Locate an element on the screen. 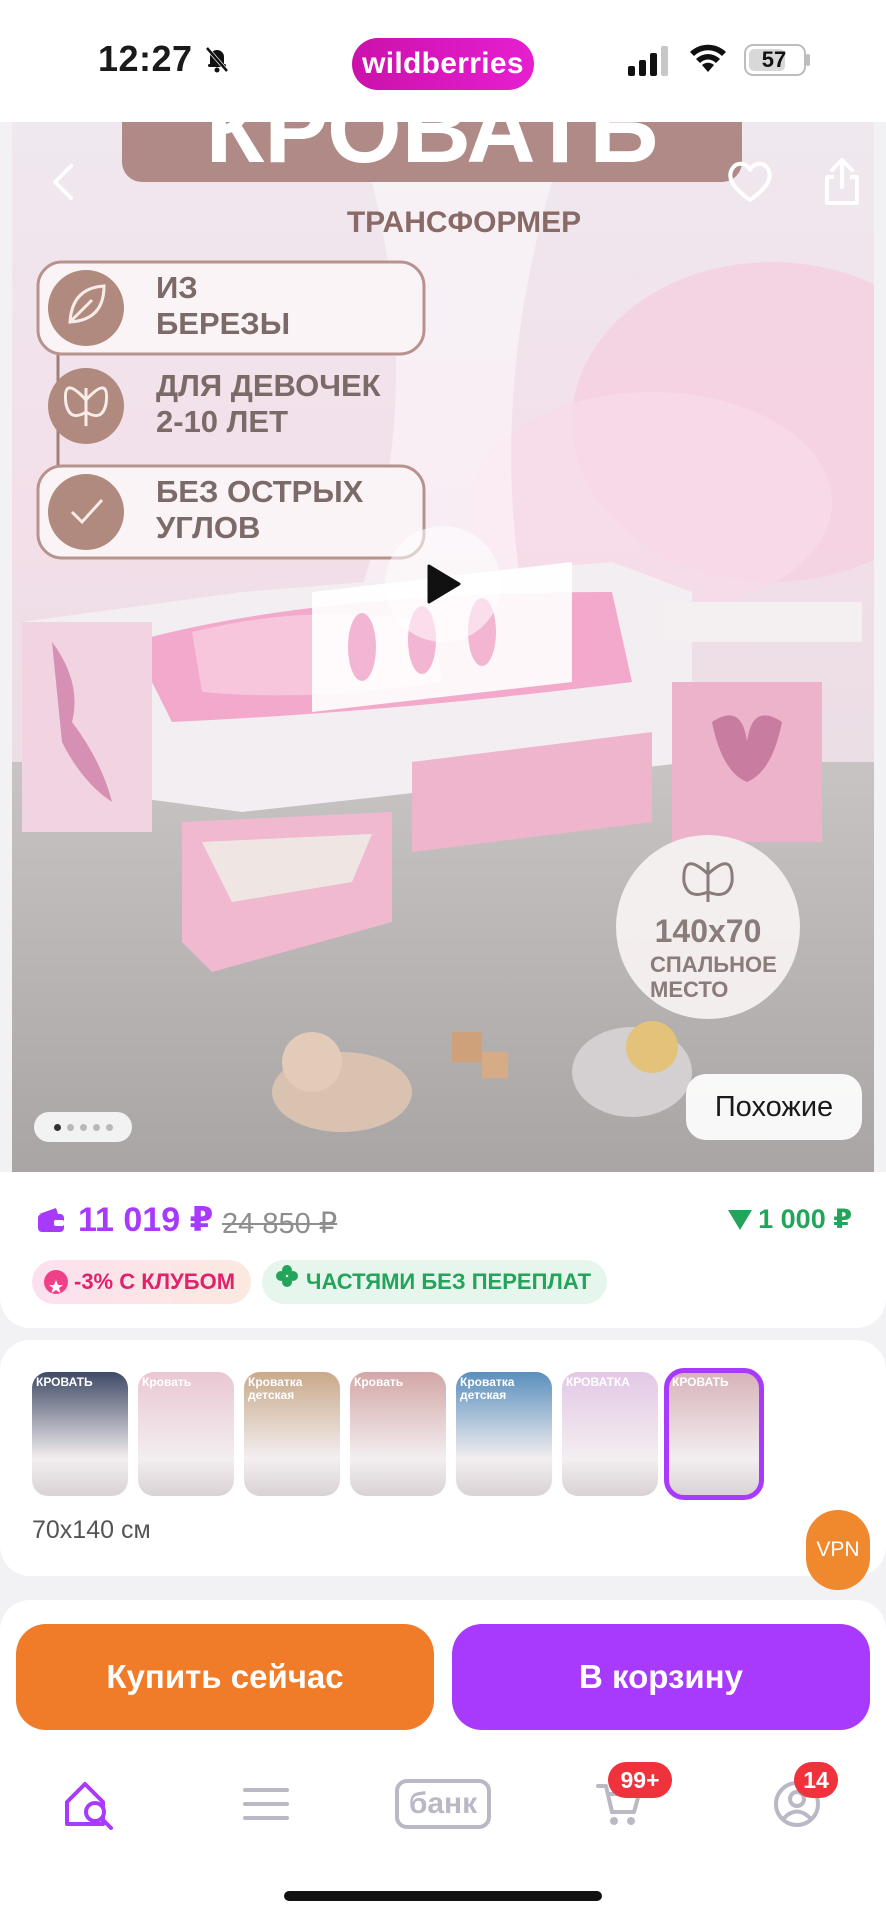 This screenshot has height=1920, width=886. variant-thumbnail-title: КРОВАТКА is located at coordinates (598, 1382).